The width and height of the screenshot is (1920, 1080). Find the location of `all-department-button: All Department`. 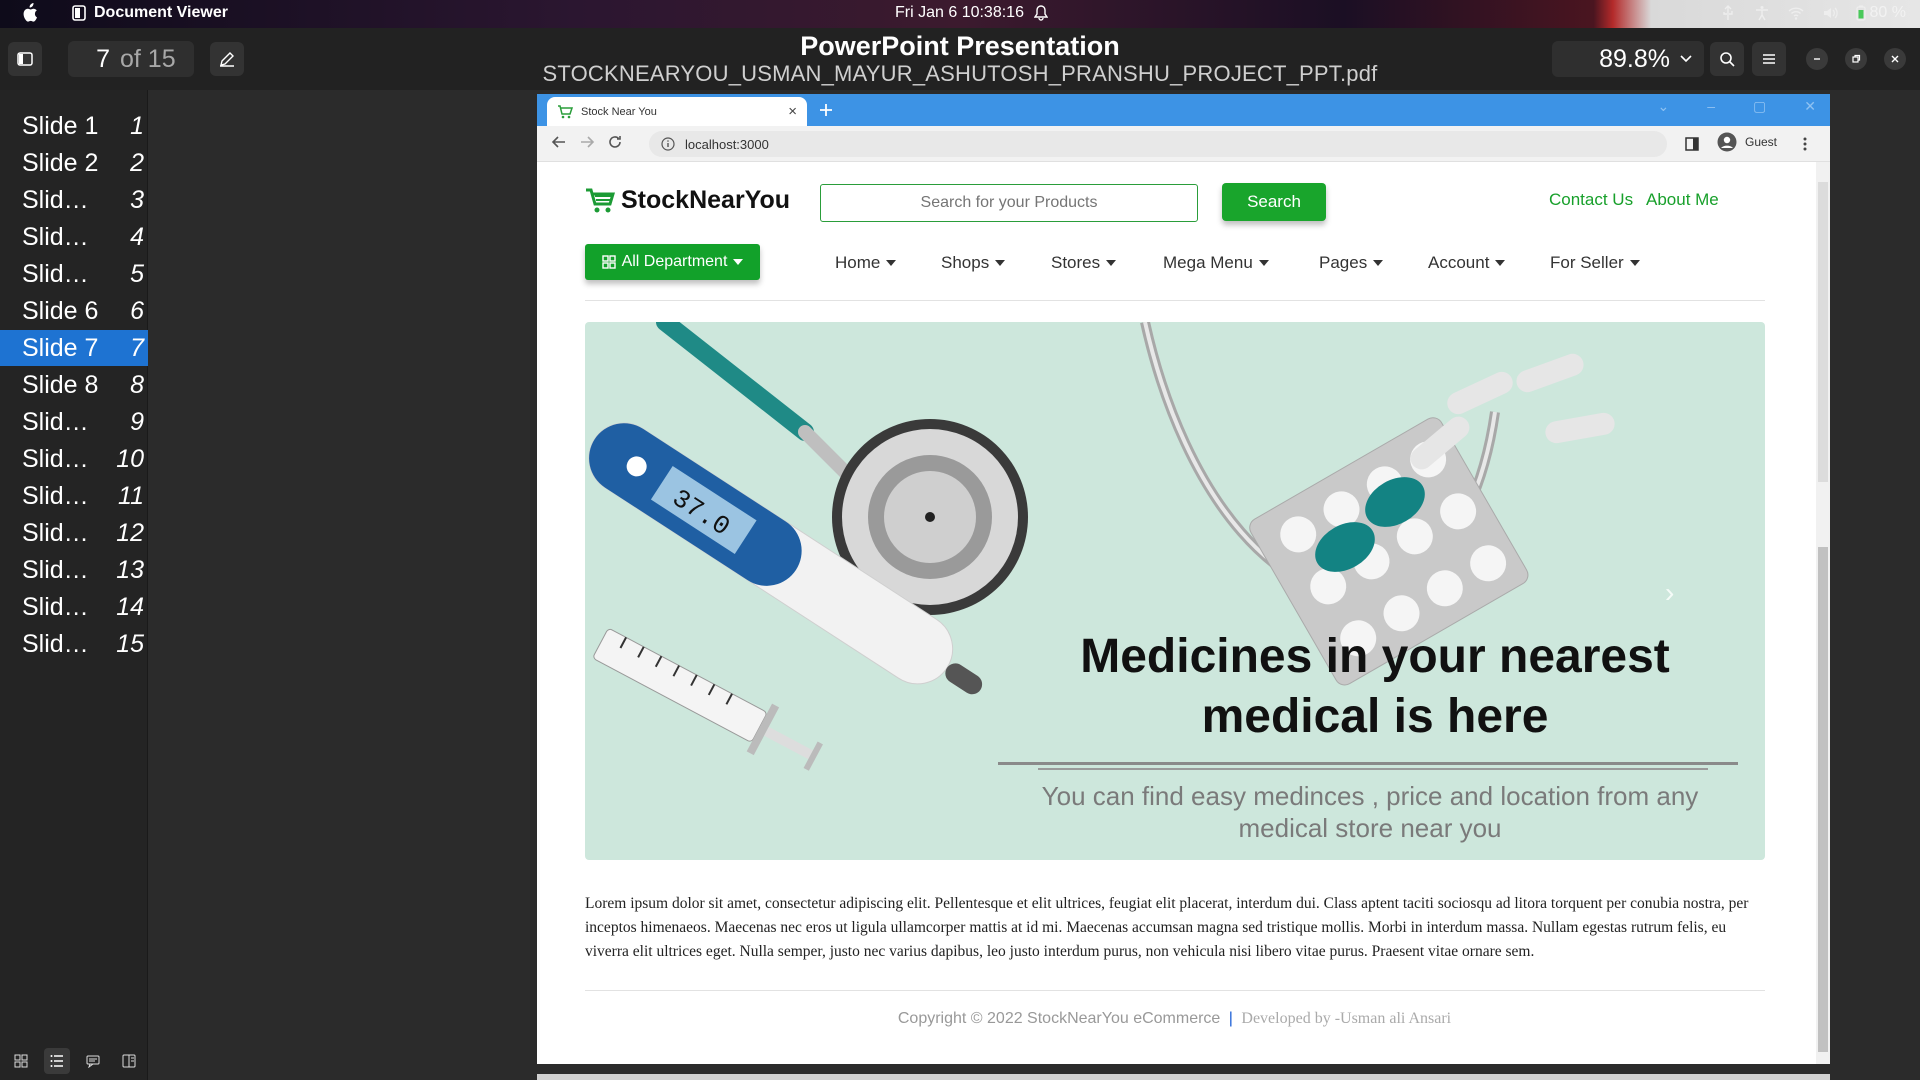

all-department-button: All Department is located at coordinates (672, 262).